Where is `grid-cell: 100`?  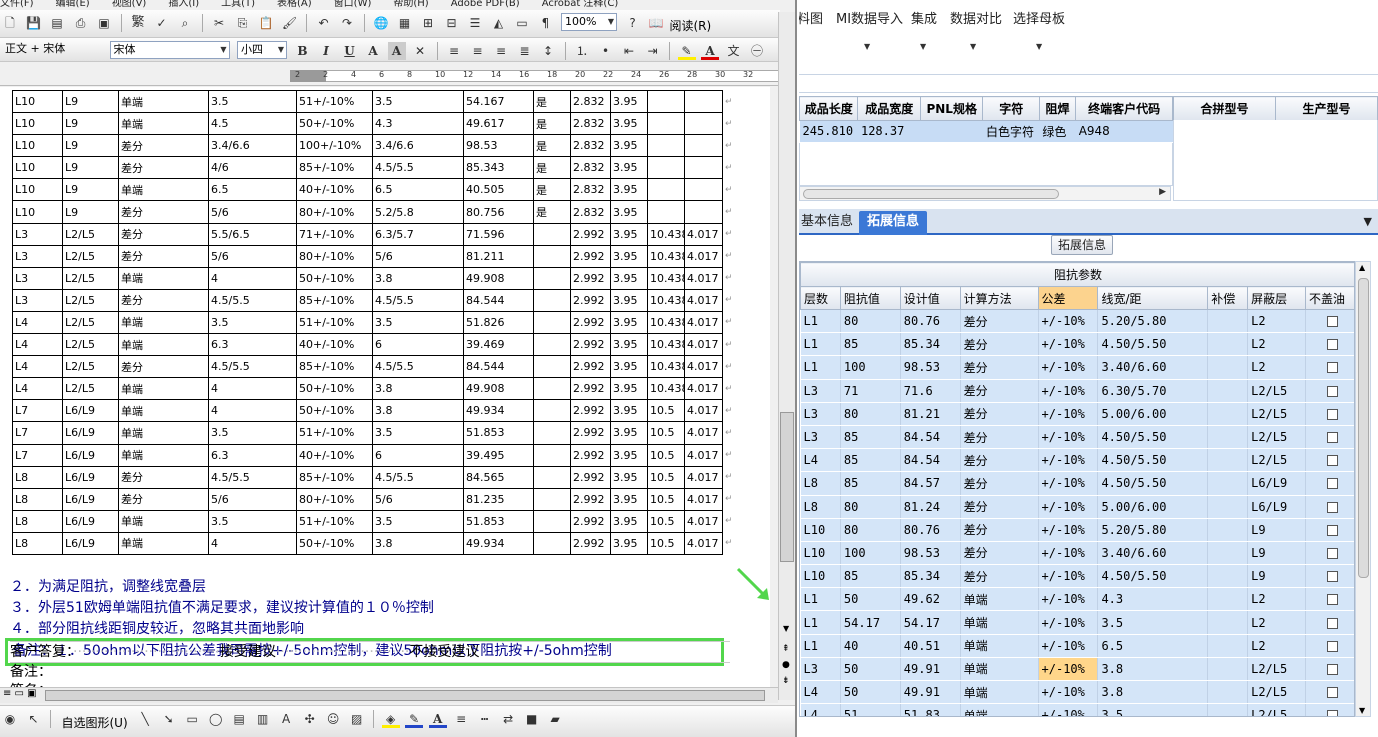 grid-cell: 100 is located at coordinates (870, 553).